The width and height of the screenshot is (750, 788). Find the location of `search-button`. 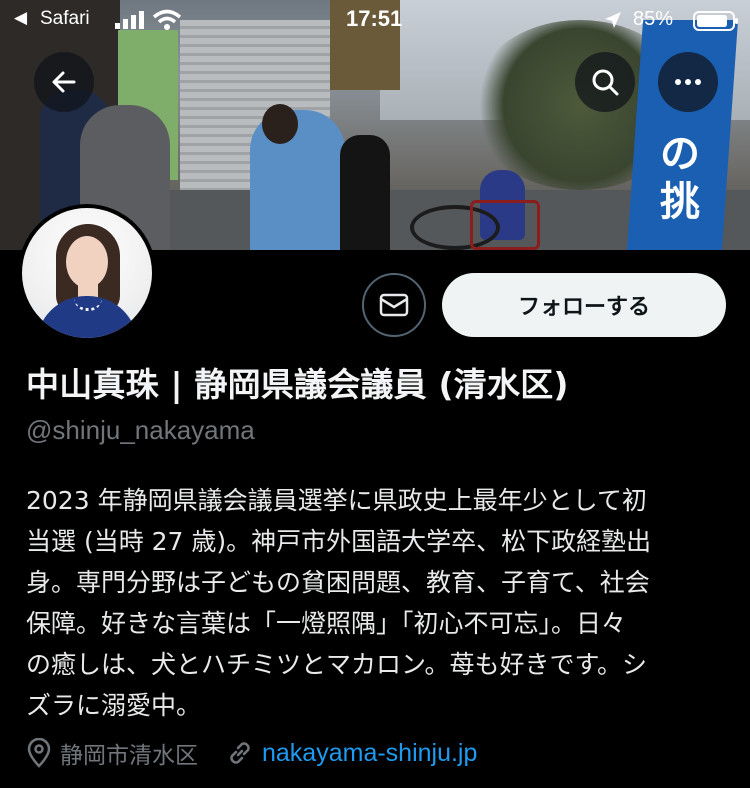

search-button is located at coordinates (605, 82).